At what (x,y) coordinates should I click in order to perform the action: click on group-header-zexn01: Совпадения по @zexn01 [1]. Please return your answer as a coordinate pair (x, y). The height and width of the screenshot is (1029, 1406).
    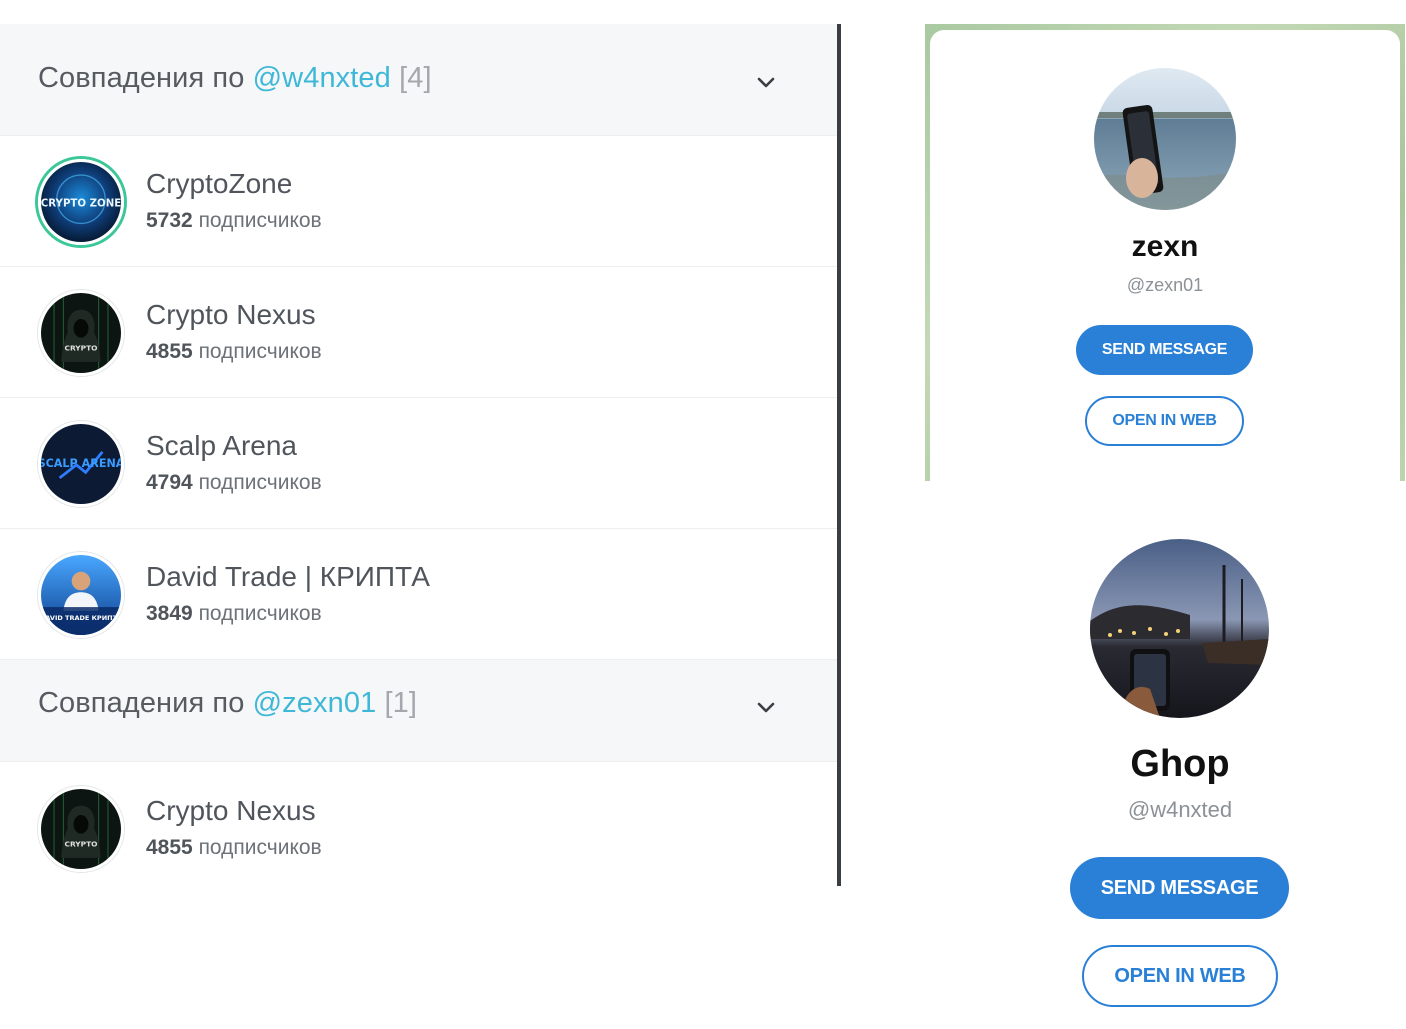
    Looking at the image, I should click on (418, 711).